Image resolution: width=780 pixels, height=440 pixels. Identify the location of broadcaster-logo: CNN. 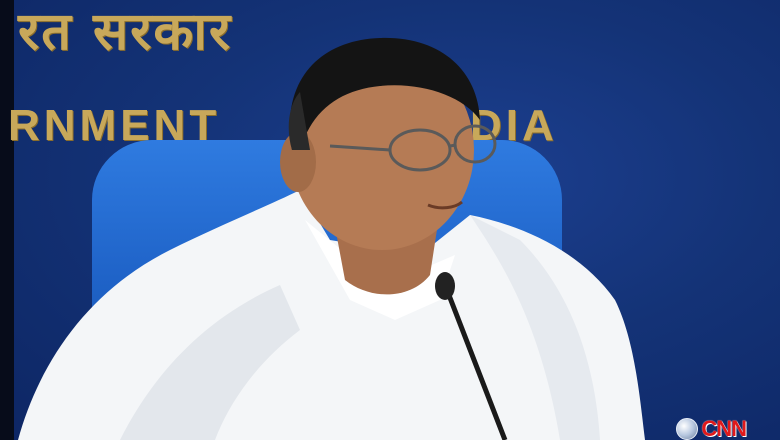
(711, 428).